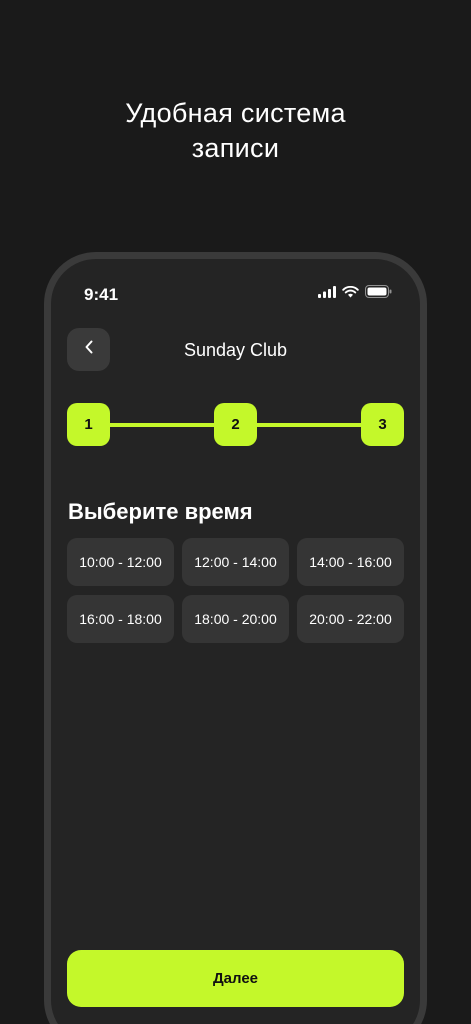  I want to click on status-bar: 9:41, so click(235, 289).